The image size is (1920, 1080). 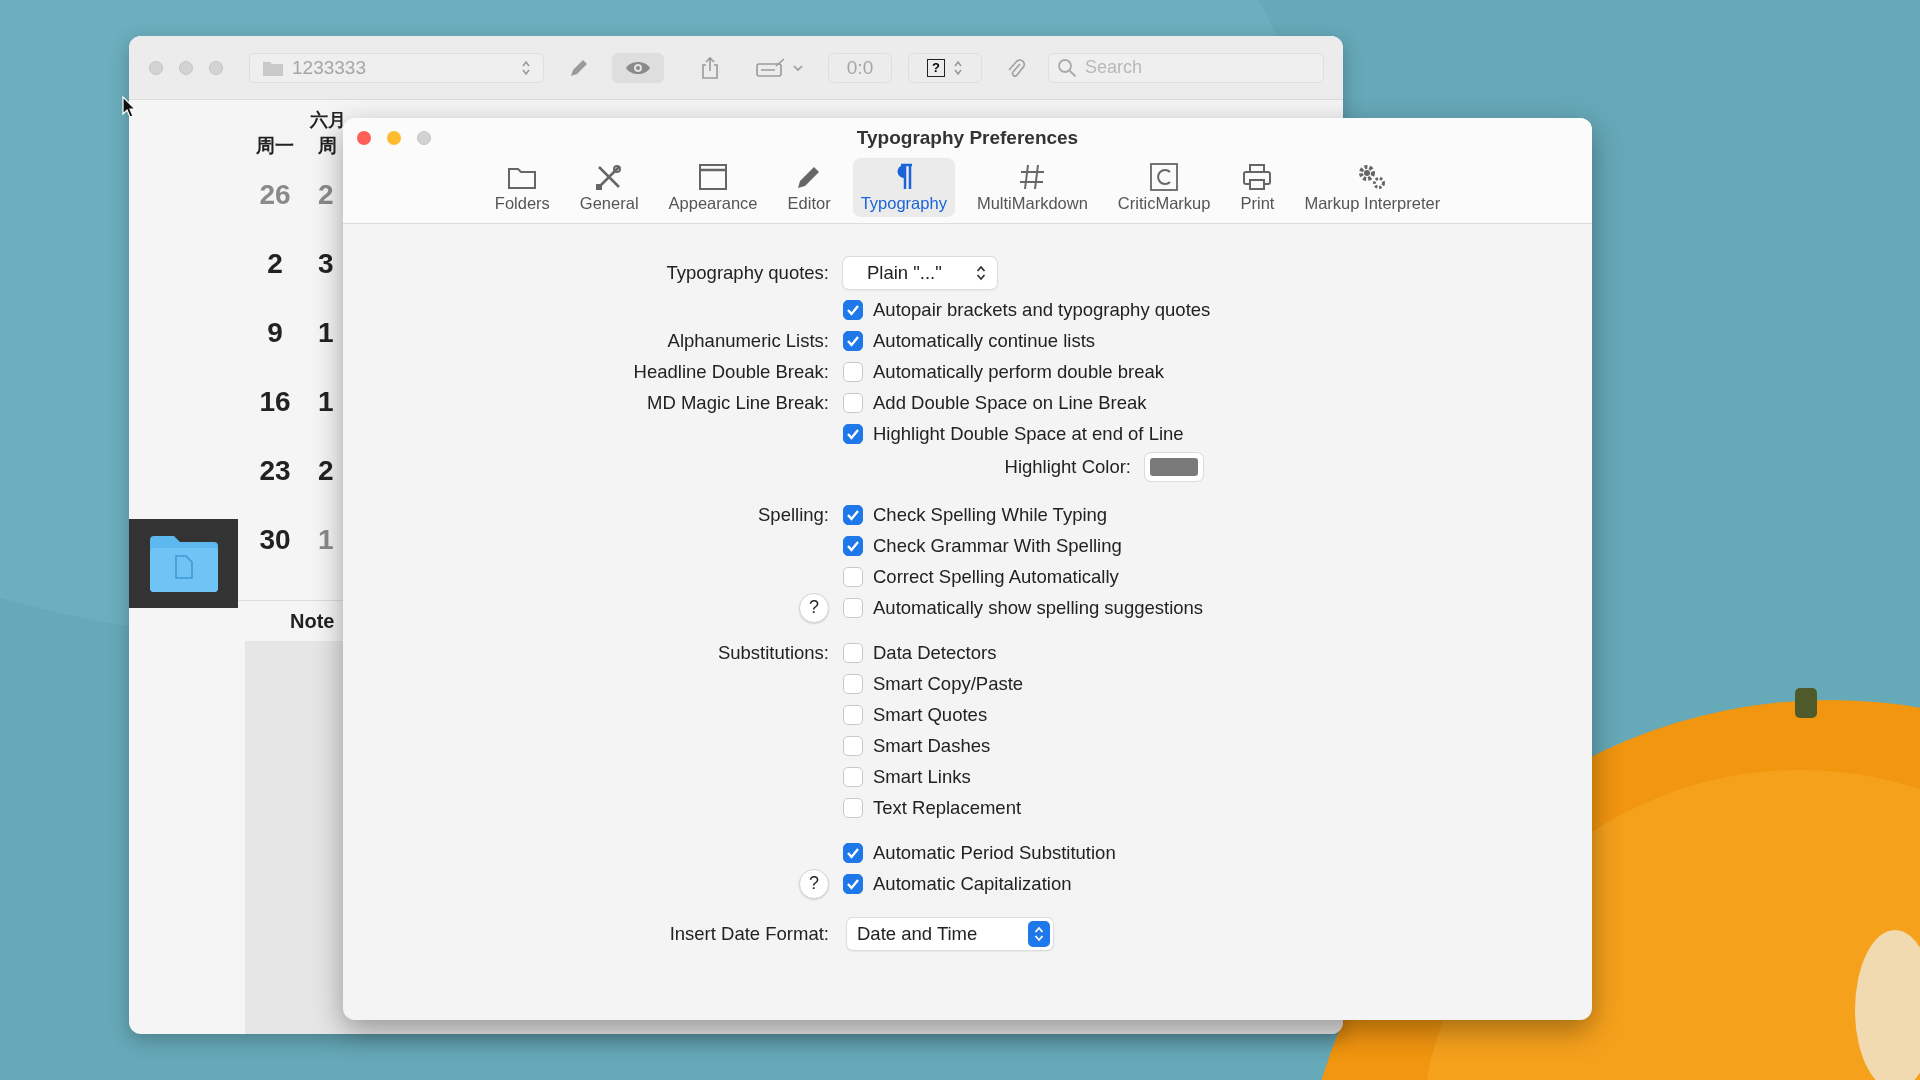 What do you see at coordinates (275, 401) in the screenshot?
I see `day-number: 16` at bounding box center [275, 401].